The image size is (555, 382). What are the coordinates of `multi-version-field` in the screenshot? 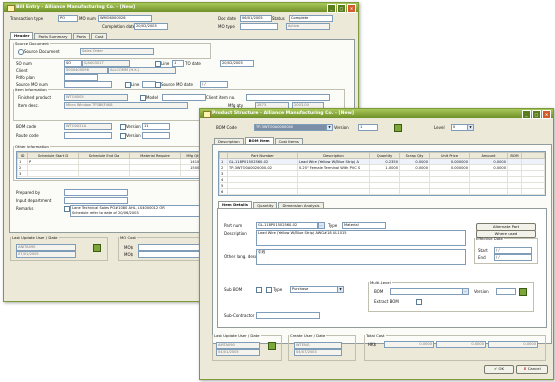 It's located at (506, 291).